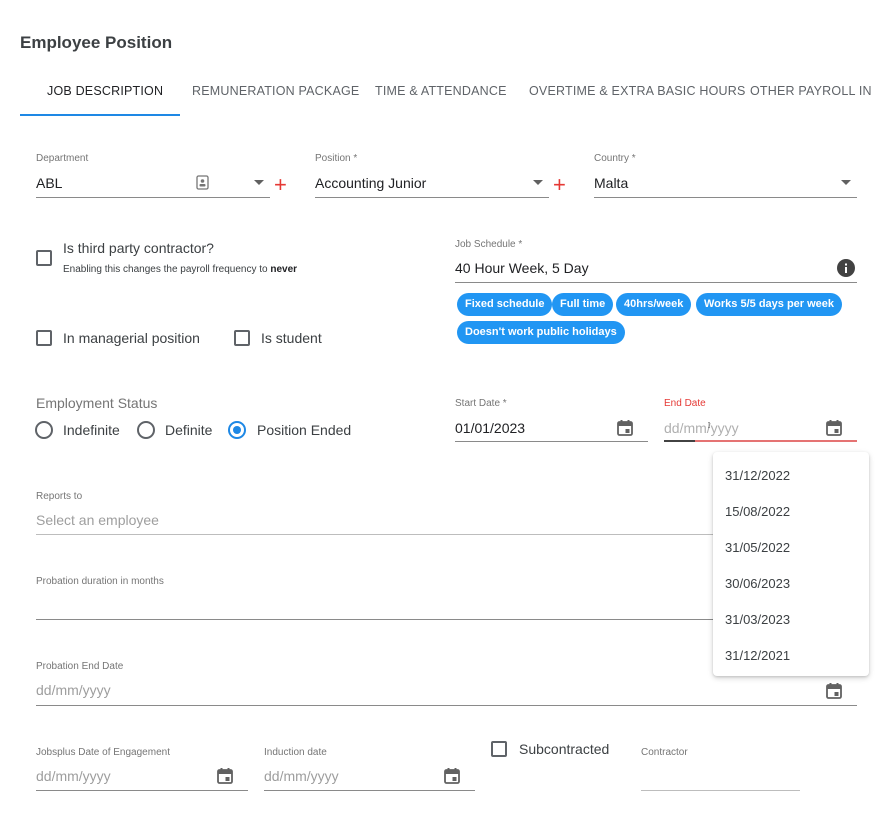 Image resolution: width=892 pixels, height=825 pixels. What do you see at coordinates (96, 42) in the screenshot?
I see `page-title: Employee Position` at bounding box center [96, 42].